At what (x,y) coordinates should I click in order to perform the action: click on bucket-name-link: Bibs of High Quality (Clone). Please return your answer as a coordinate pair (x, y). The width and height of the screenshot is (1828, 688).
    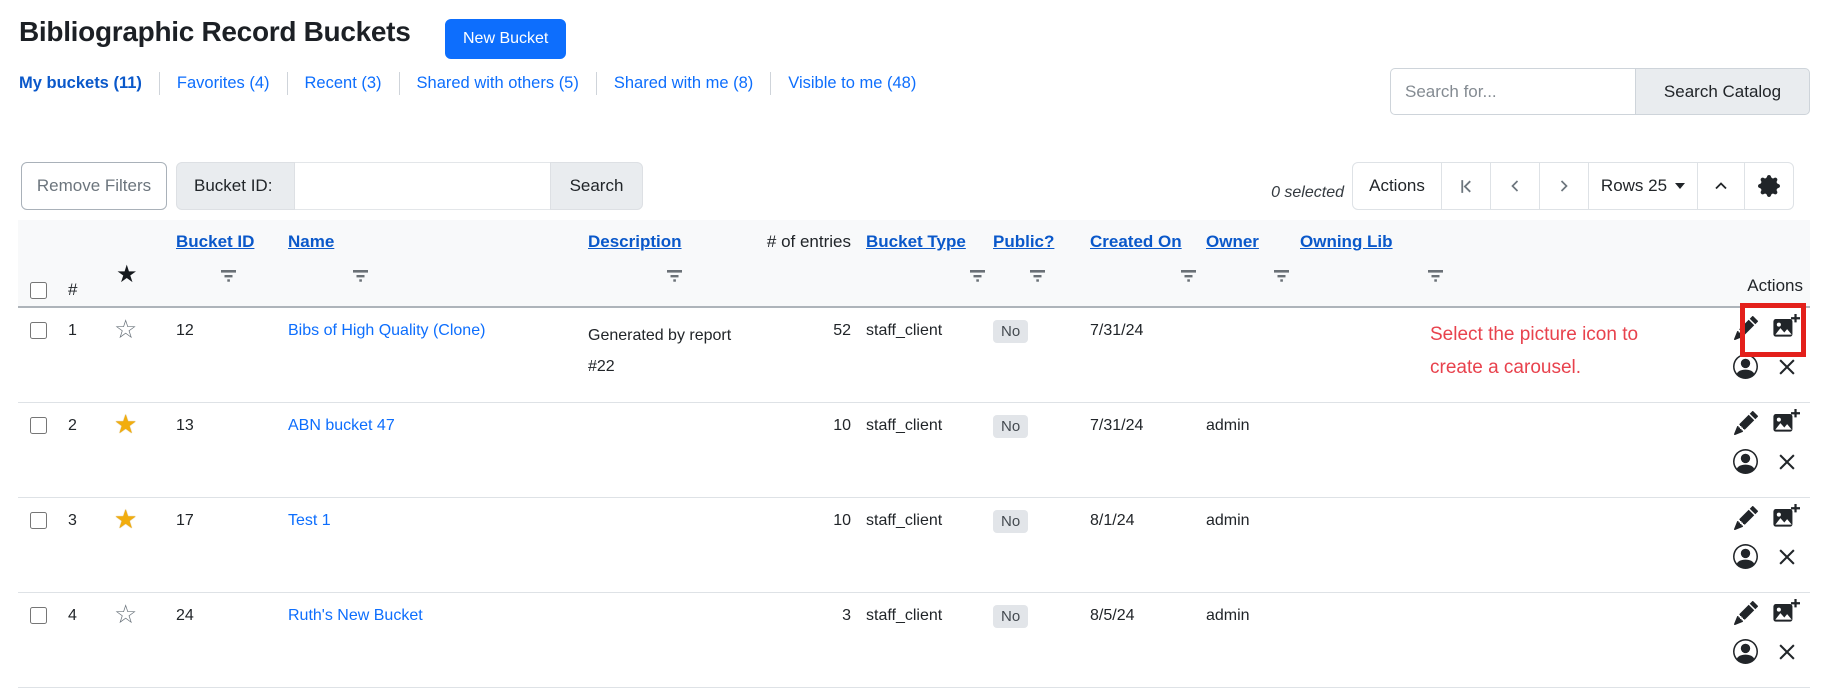
    Looking at the image, I should click on (386, 330).